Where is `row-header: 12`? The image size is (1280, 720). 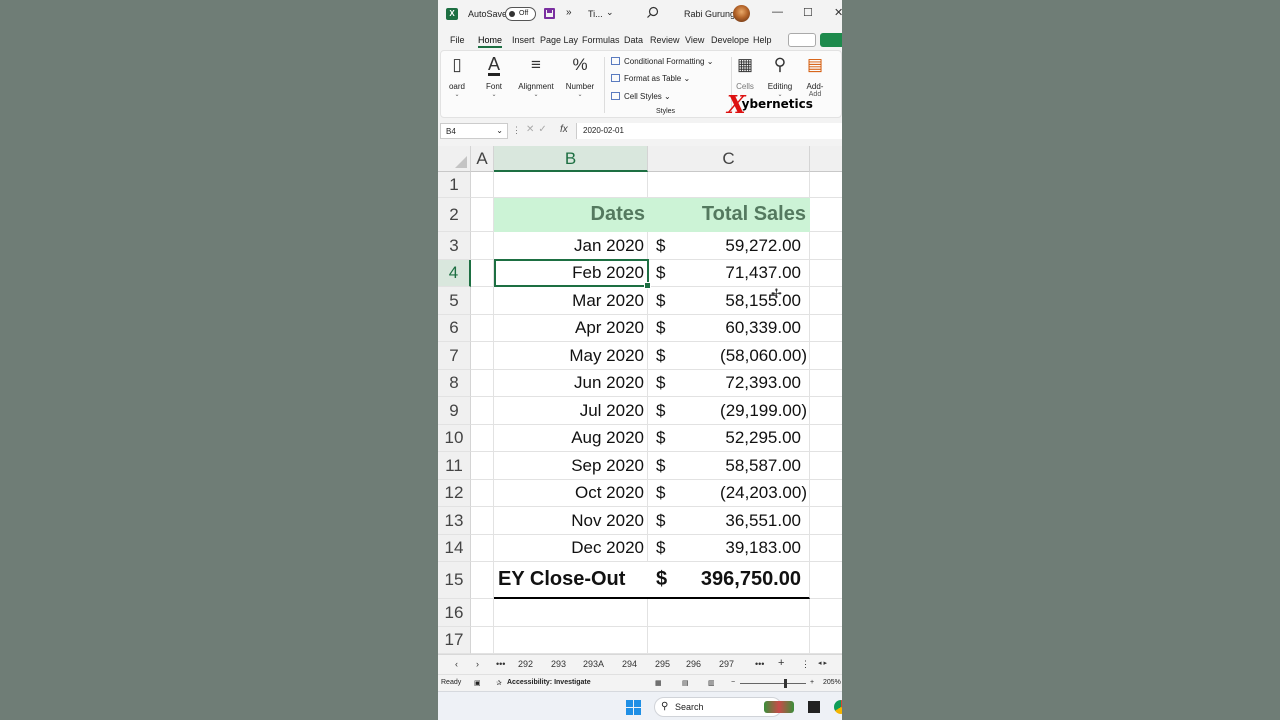
row-header: 12 is located at coordinates (454, 493).